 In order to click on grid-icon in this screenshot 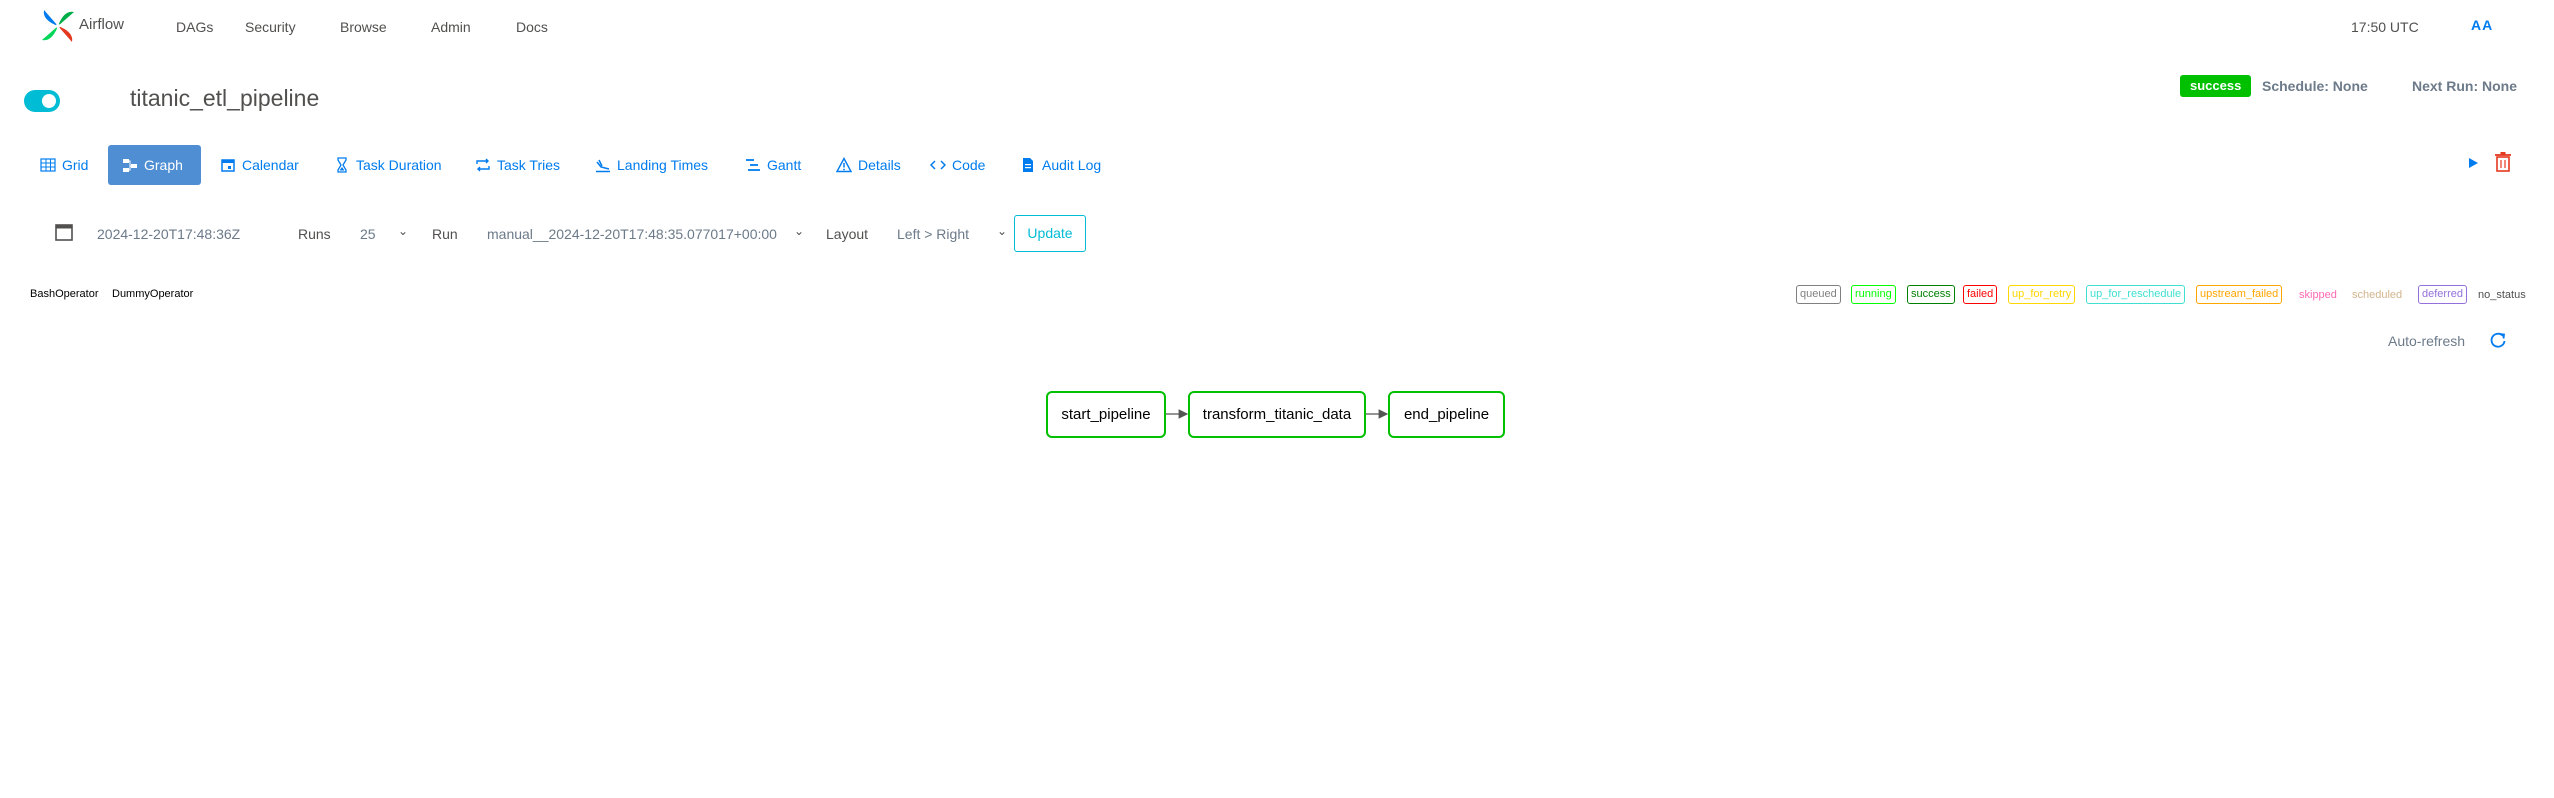, I will do `click(48, 165)`.